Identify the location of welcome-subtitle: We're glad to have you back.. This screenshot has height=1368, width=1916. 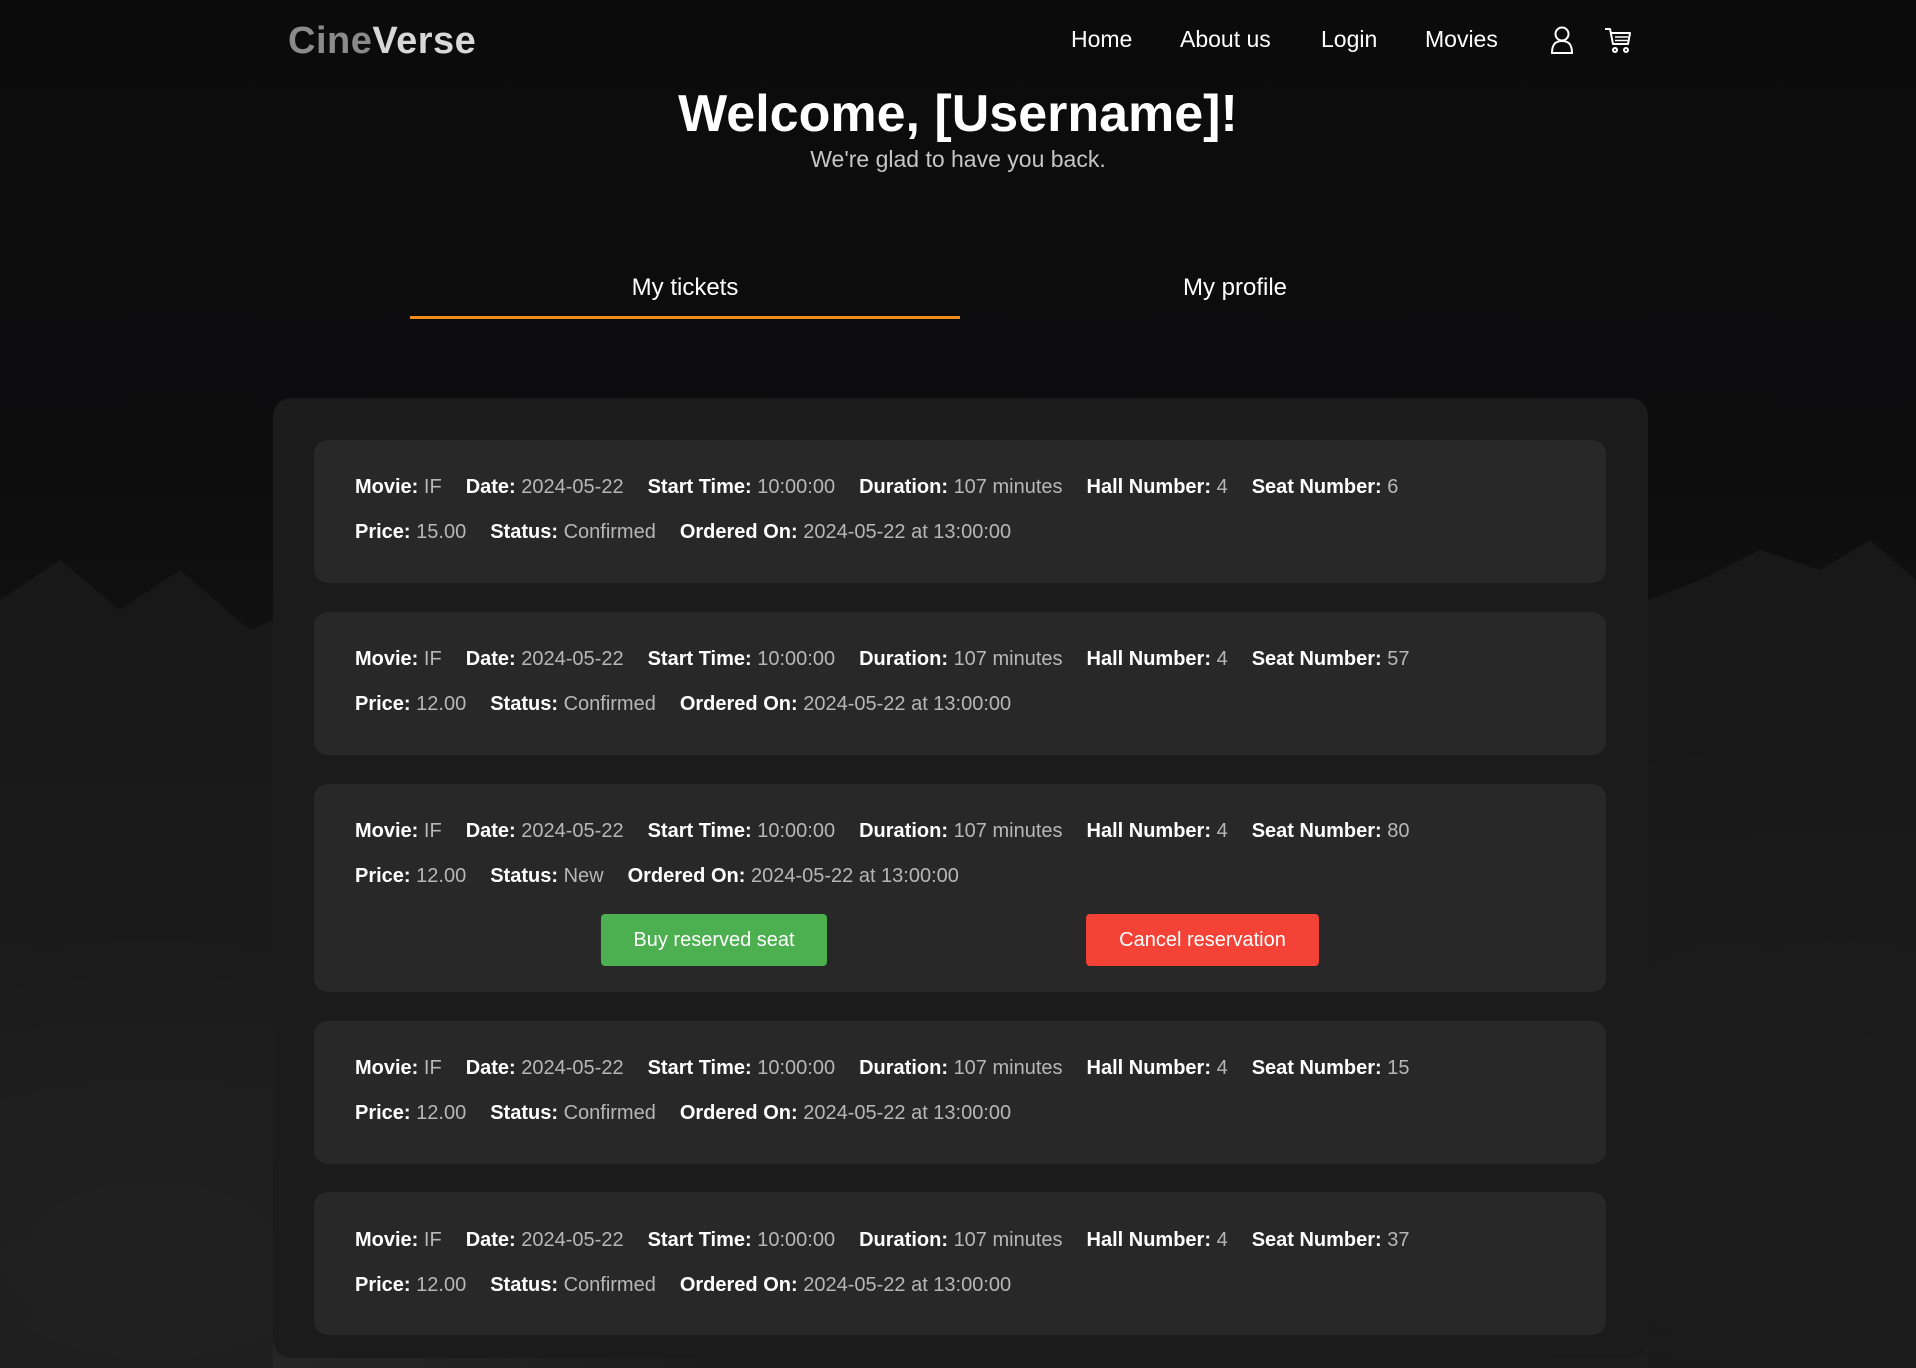
(958, 159).